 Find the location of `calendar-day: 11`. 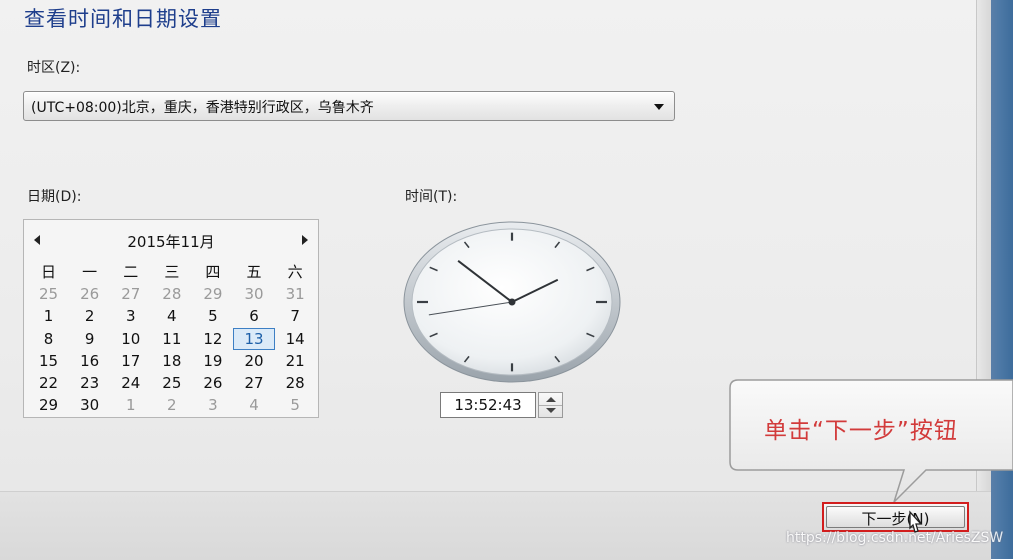

calendar-day: 11 is located at coordinates (171, 339).